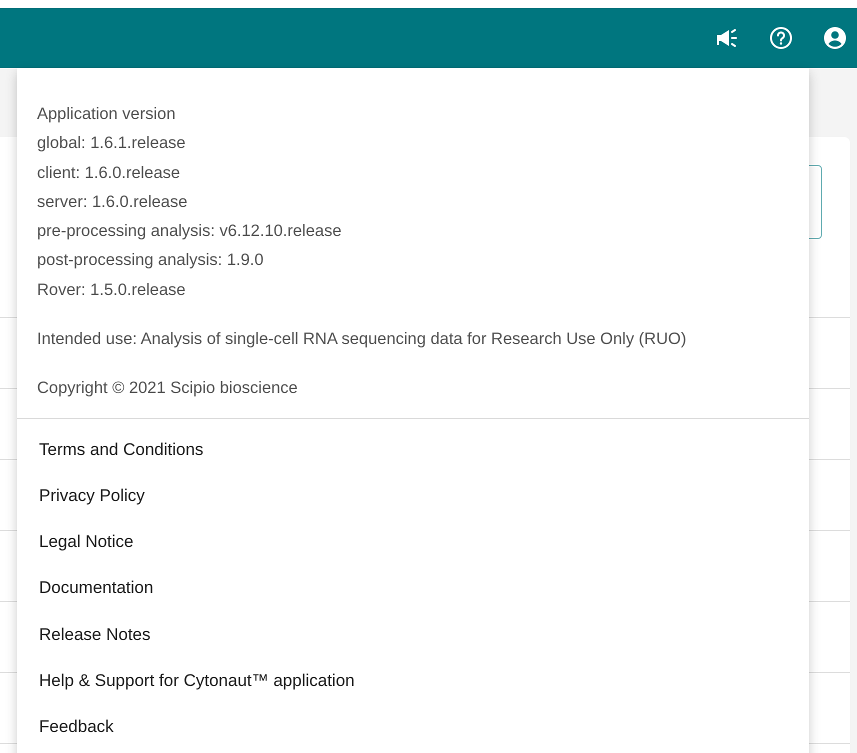 This screenshot has width=857, height=753. What do you see at coordinates (727, 38) in the screenshot?
I see `megaphone-icon` at bounding box center [727, 38].